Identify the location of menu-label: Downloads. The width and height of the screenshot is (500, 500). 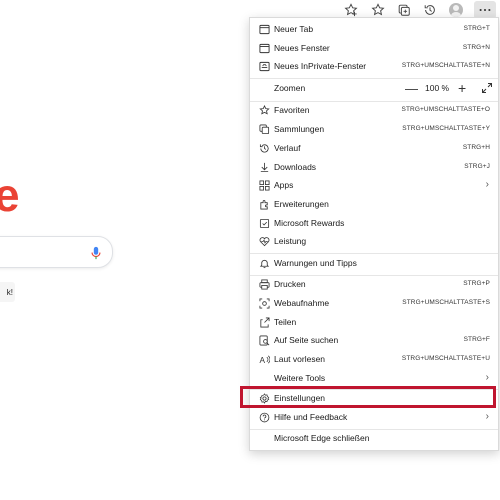
(295, 167).